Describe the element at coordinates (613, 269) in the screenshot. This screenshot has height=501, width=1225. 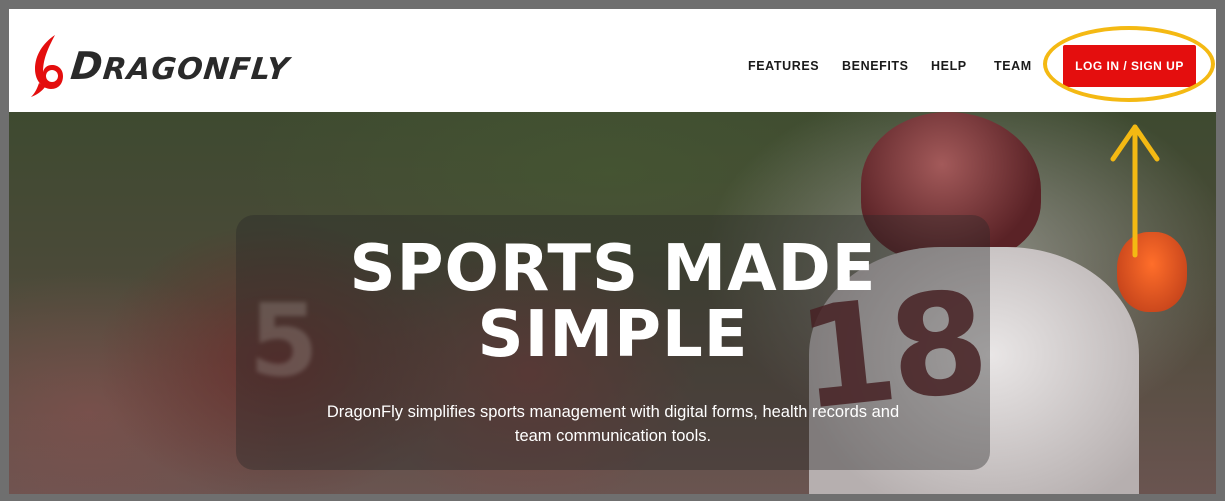
I see `hero-title-line1: SPORTS MADE` at that location.